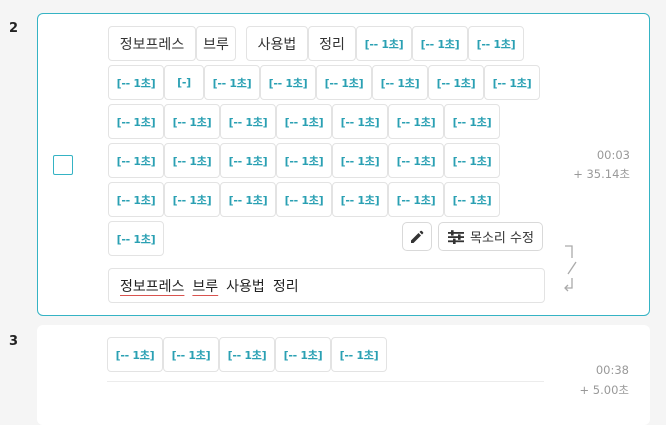 The image size is (666, 425). I want to click on start-time: 00:38, so click(612, 370).